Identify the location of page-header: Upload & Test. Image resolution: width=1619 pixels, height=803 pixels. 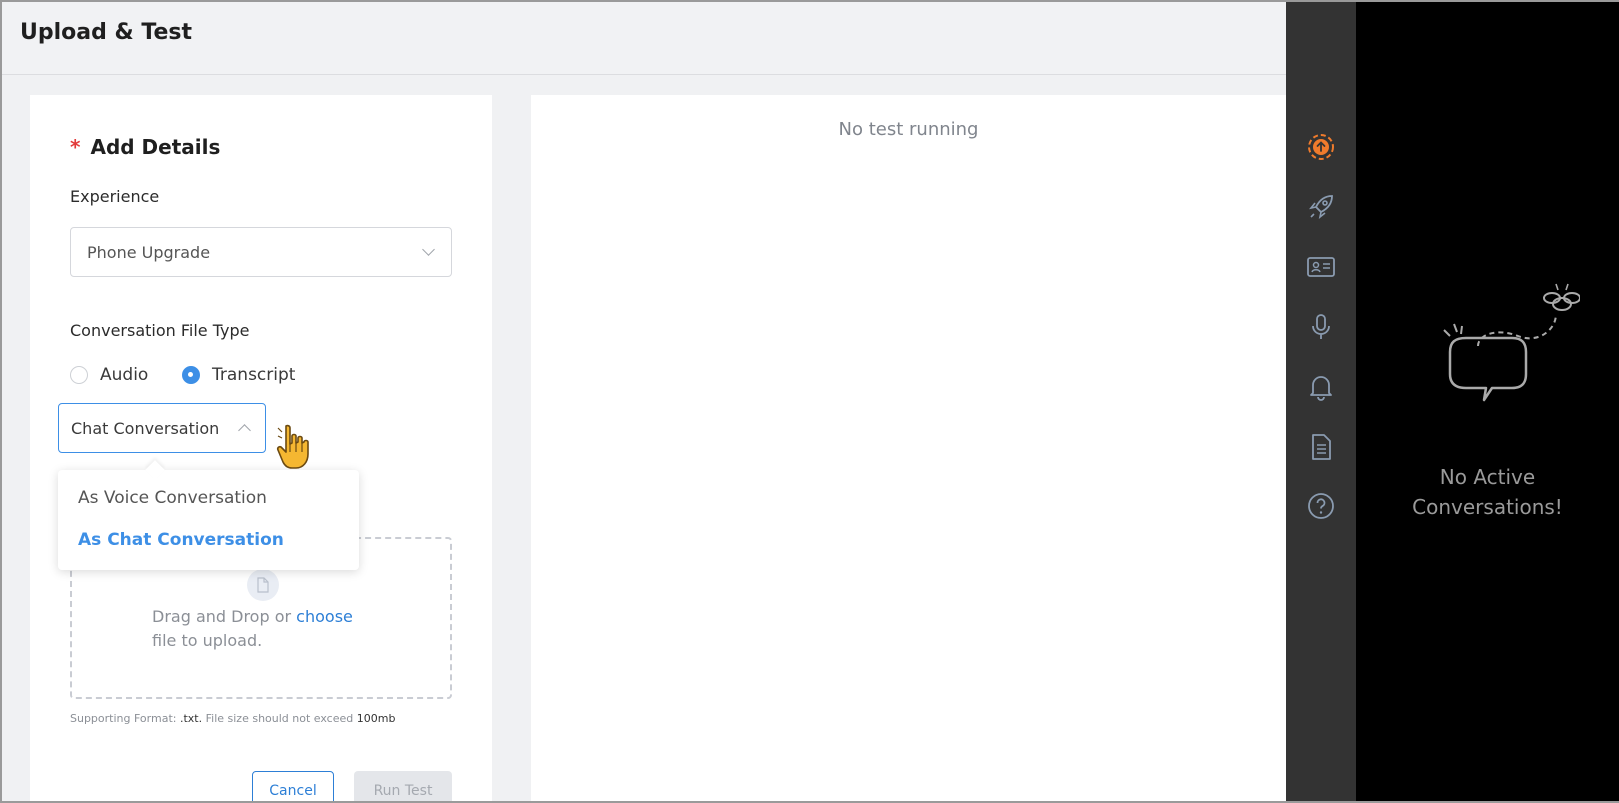
(644, 38).